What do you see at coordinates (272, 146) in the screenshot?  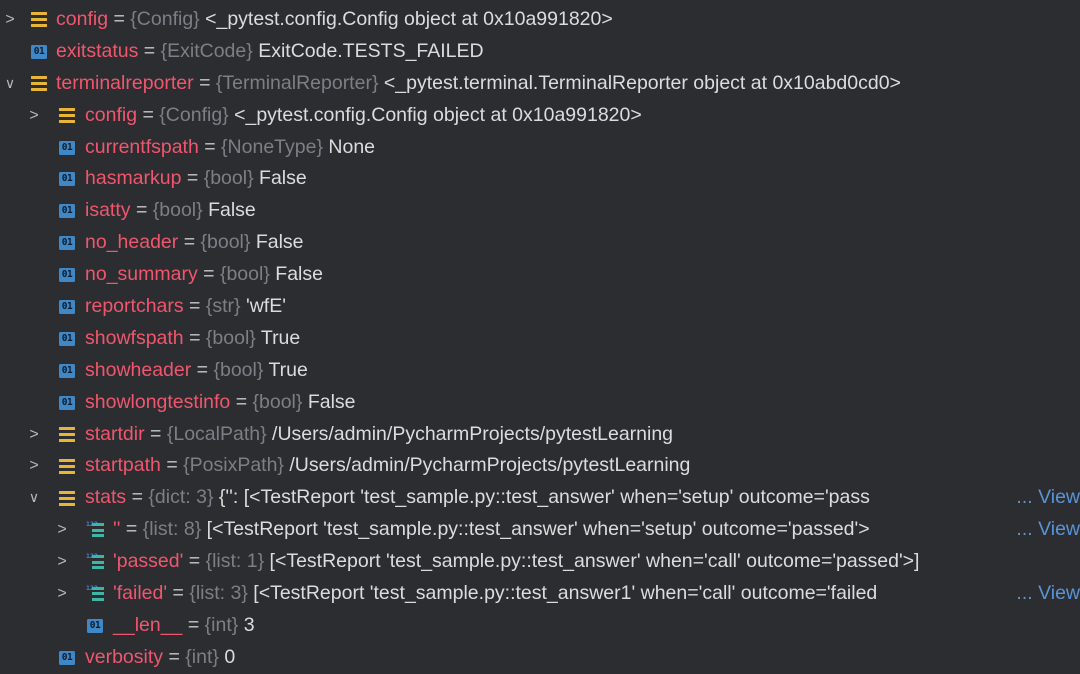 I see `variable-type: {NoneType}` at bounding box center [272, 146].